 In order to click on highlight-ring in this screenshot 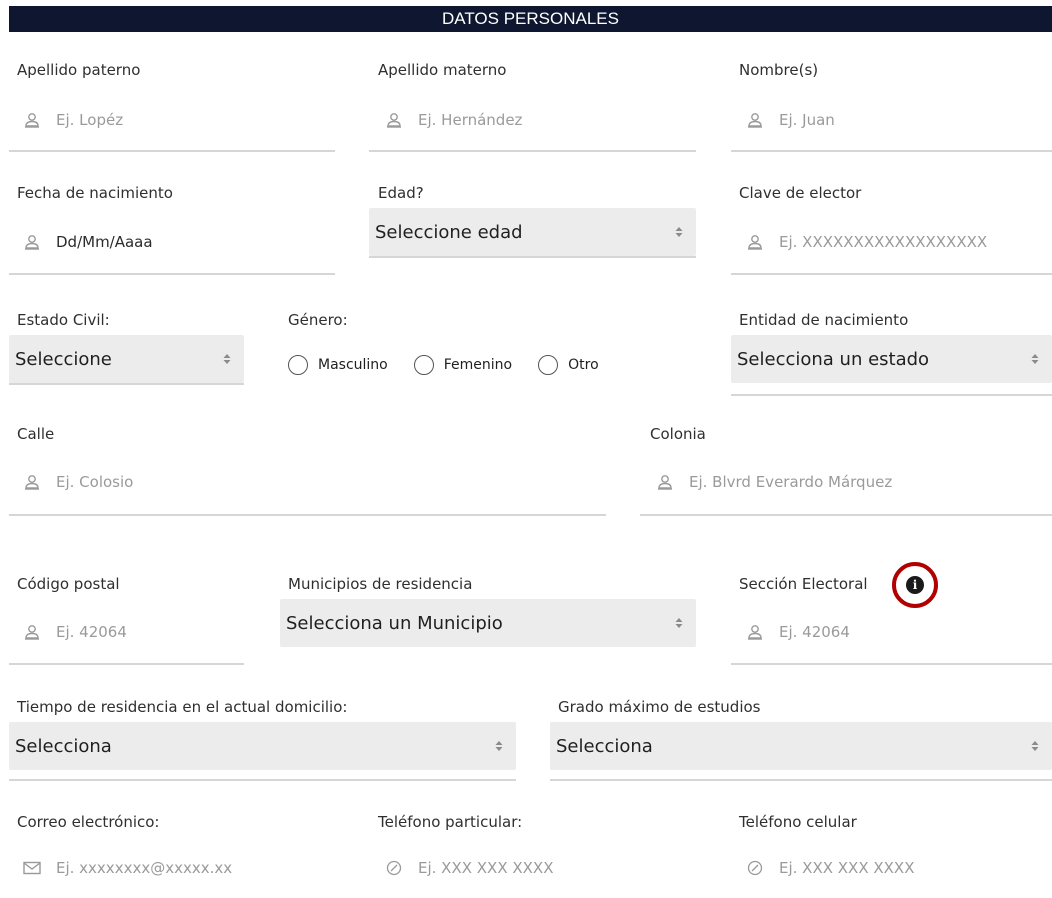, I will do `click(915, 585)`.